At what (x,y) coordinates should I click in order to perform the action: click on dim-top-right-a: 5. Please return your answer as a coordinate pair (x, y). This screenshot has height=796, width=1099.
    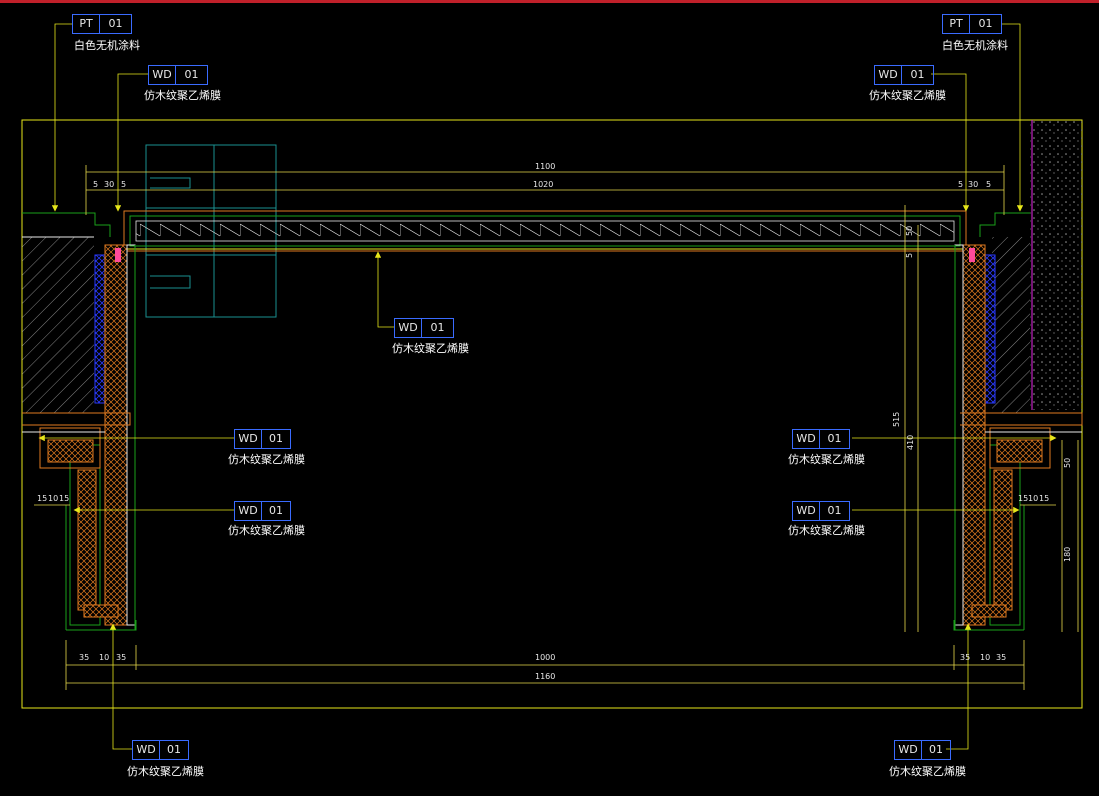
    Looking at the image, I should click on (961, 184).